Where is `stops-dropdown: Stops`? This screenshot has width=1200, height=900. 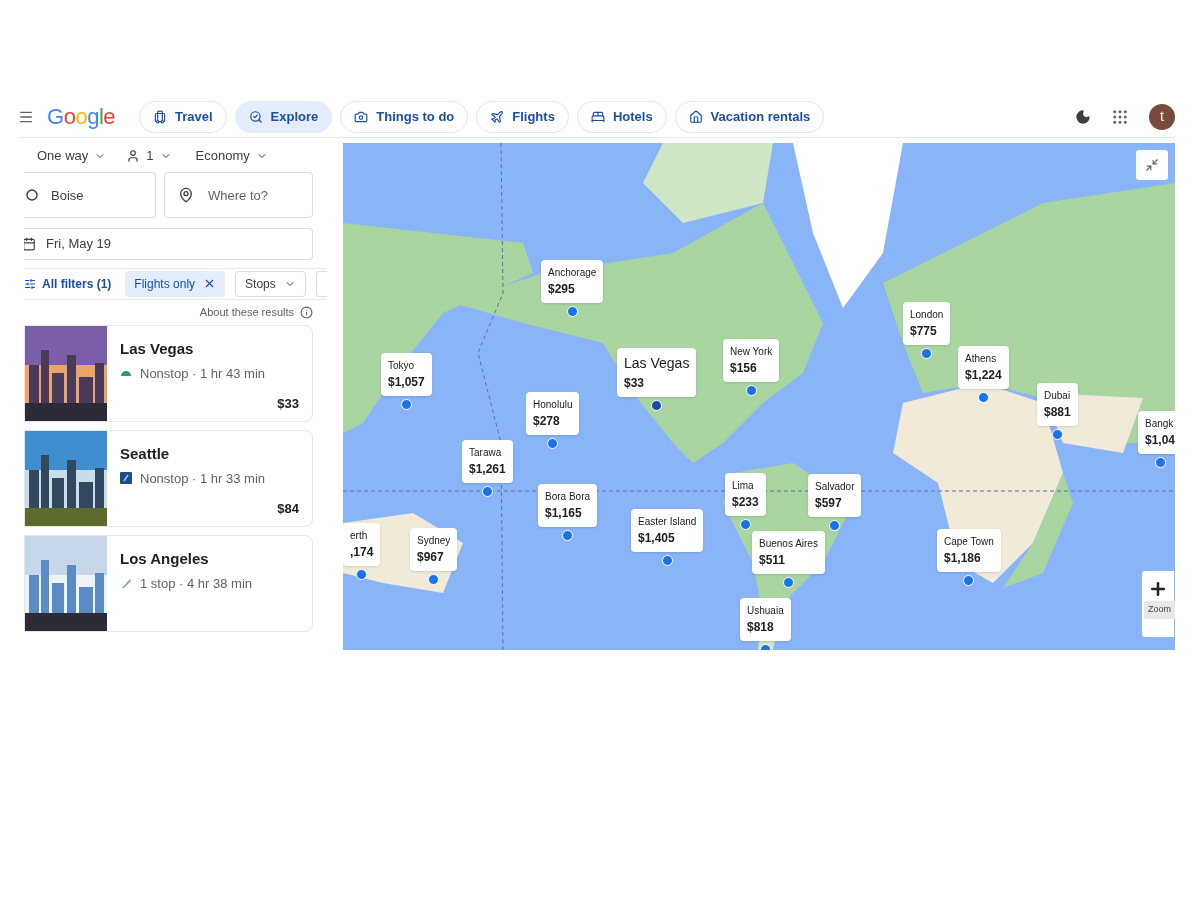 stops-dropdown: Stops is located at coordinates (270, 283).